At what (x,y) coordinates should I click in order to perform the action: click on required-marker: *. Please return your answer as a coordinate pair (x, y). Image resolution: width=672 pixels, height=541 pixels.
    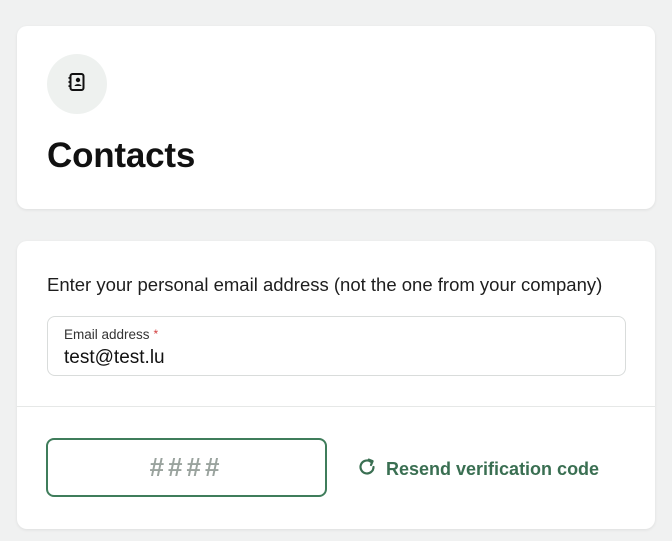
    Looking at the image, I should click on (156, 334).